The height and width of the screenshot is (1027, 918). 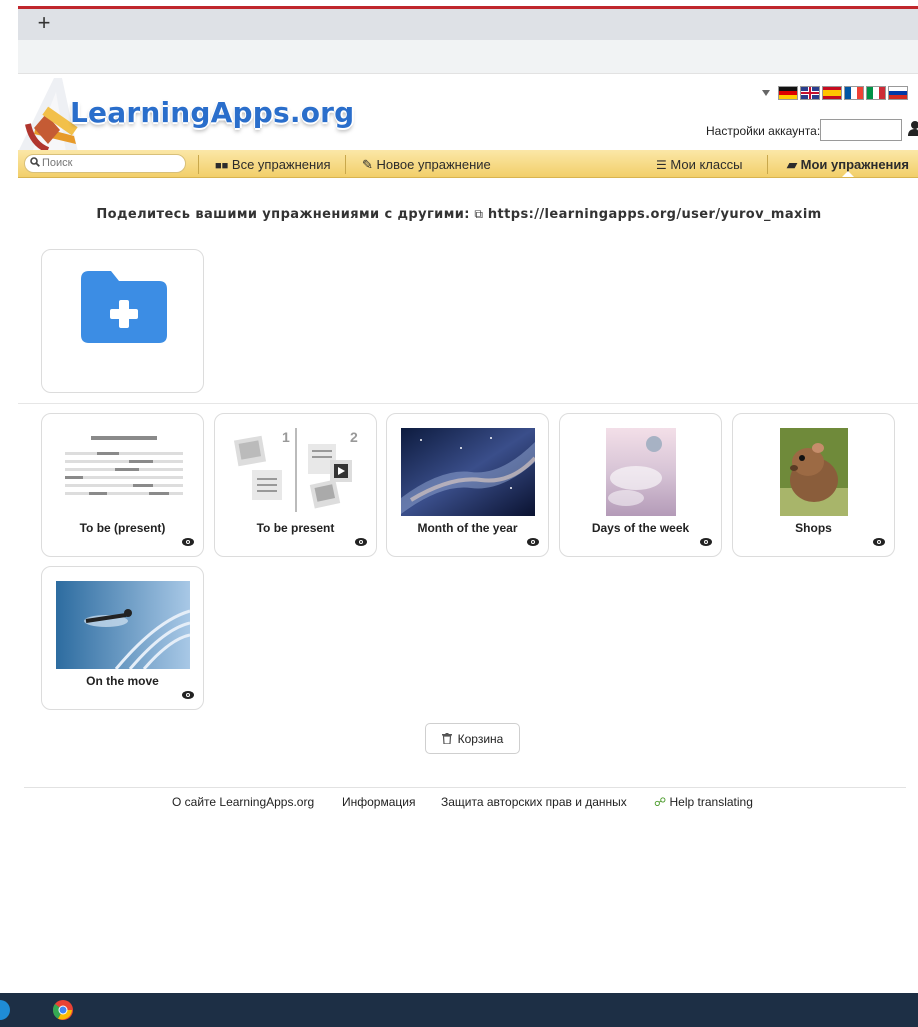 I want to click on app-title: To be (present), so click(x=122, y=528).